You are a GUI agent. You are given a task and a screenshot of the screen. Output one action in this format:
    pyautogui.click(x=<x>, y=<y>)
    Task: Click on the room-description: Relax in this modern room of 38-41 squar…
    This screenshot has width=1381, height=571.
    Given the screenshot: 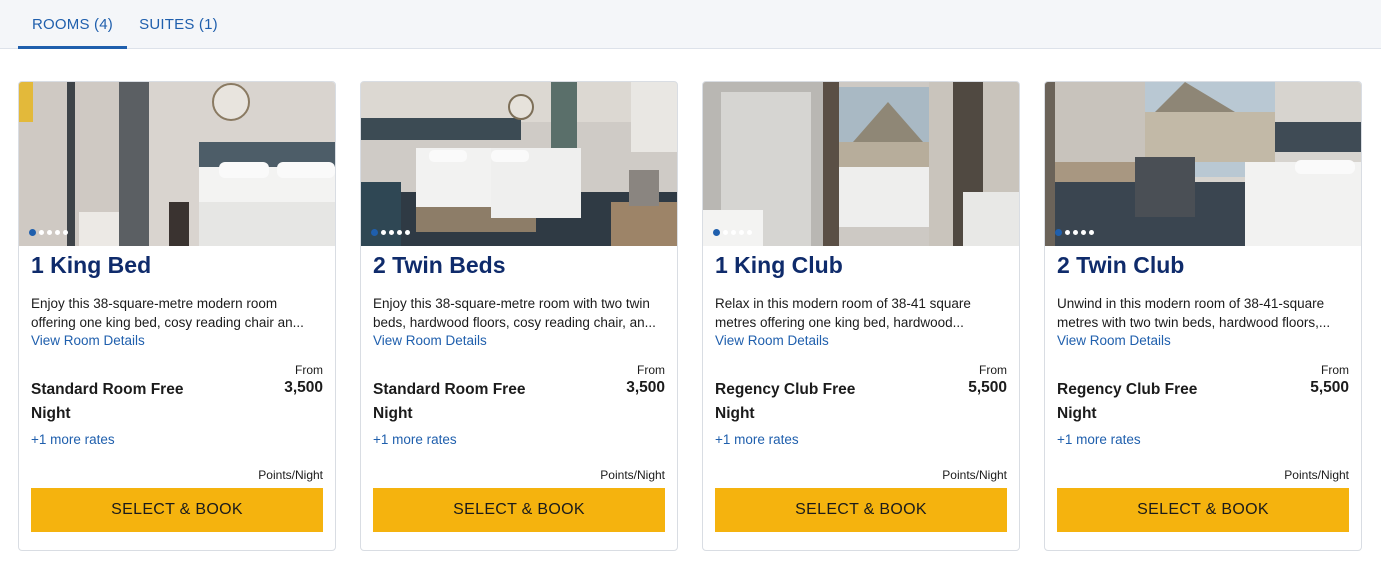 What is the action you would take?
    pyautogui.click(x=843, y=313)
    